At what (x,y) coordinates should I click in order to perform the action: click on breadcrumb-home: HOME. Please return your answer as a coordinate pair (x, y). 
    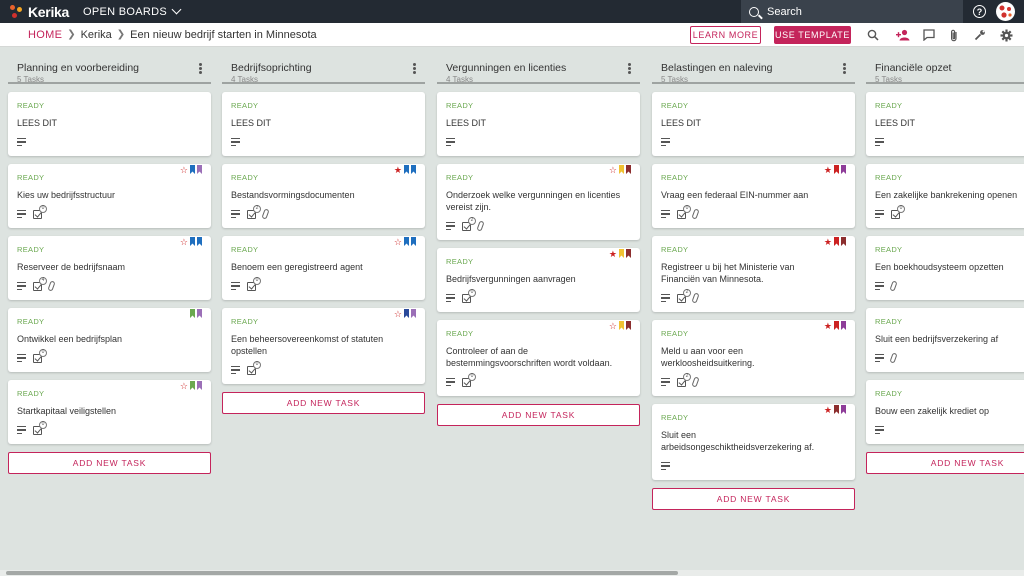
    Looking at the image, I should click on (45, 35).